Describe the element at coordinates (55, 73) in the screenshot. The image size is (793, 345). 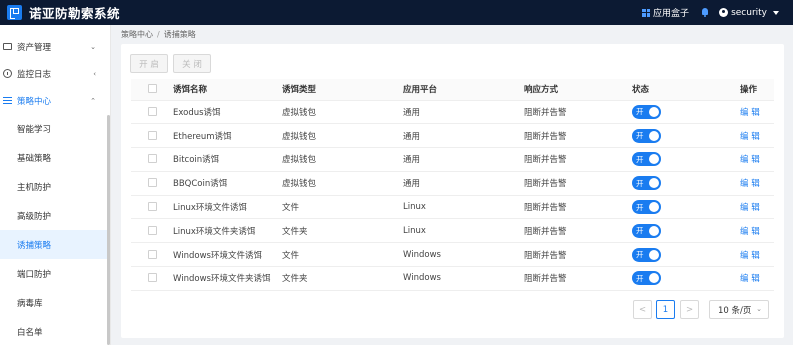
I see `sidebar-group-logs: 监控日志 ‹` at that location.